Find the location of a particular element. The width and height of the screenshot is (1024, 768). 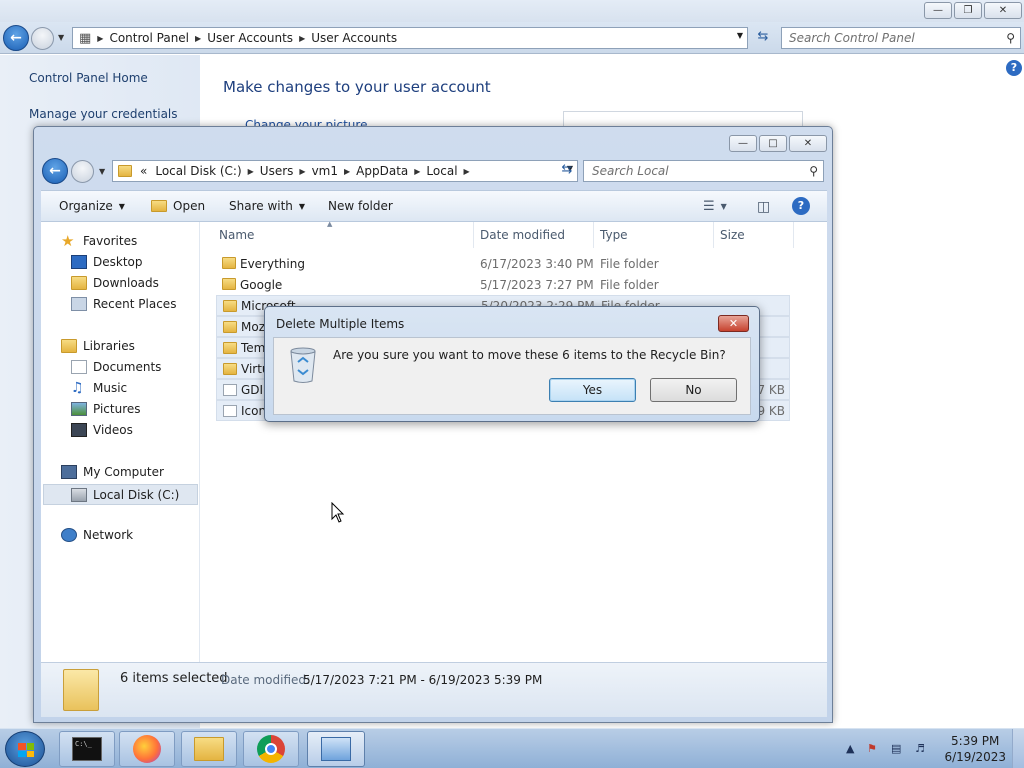

preview-pane-button: ◫ is located at coordinates (763, 207).